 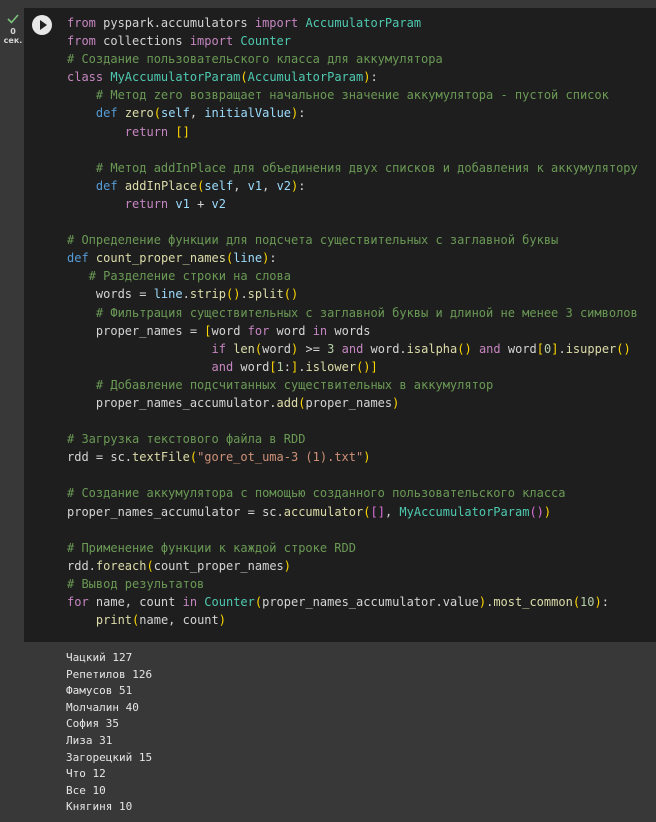 I want to click on output-line: Молчалин 40, so click(x=102, y=707).